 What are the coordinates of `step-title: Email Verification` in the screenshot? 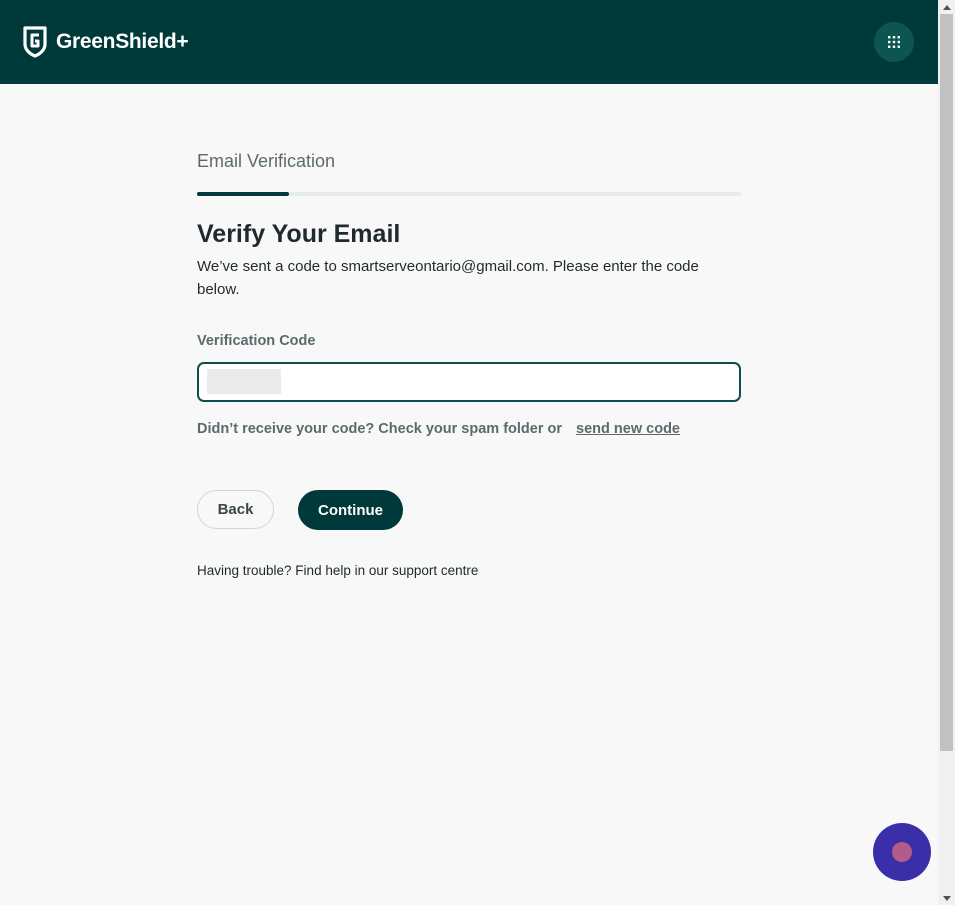 It's located at (266, 161).